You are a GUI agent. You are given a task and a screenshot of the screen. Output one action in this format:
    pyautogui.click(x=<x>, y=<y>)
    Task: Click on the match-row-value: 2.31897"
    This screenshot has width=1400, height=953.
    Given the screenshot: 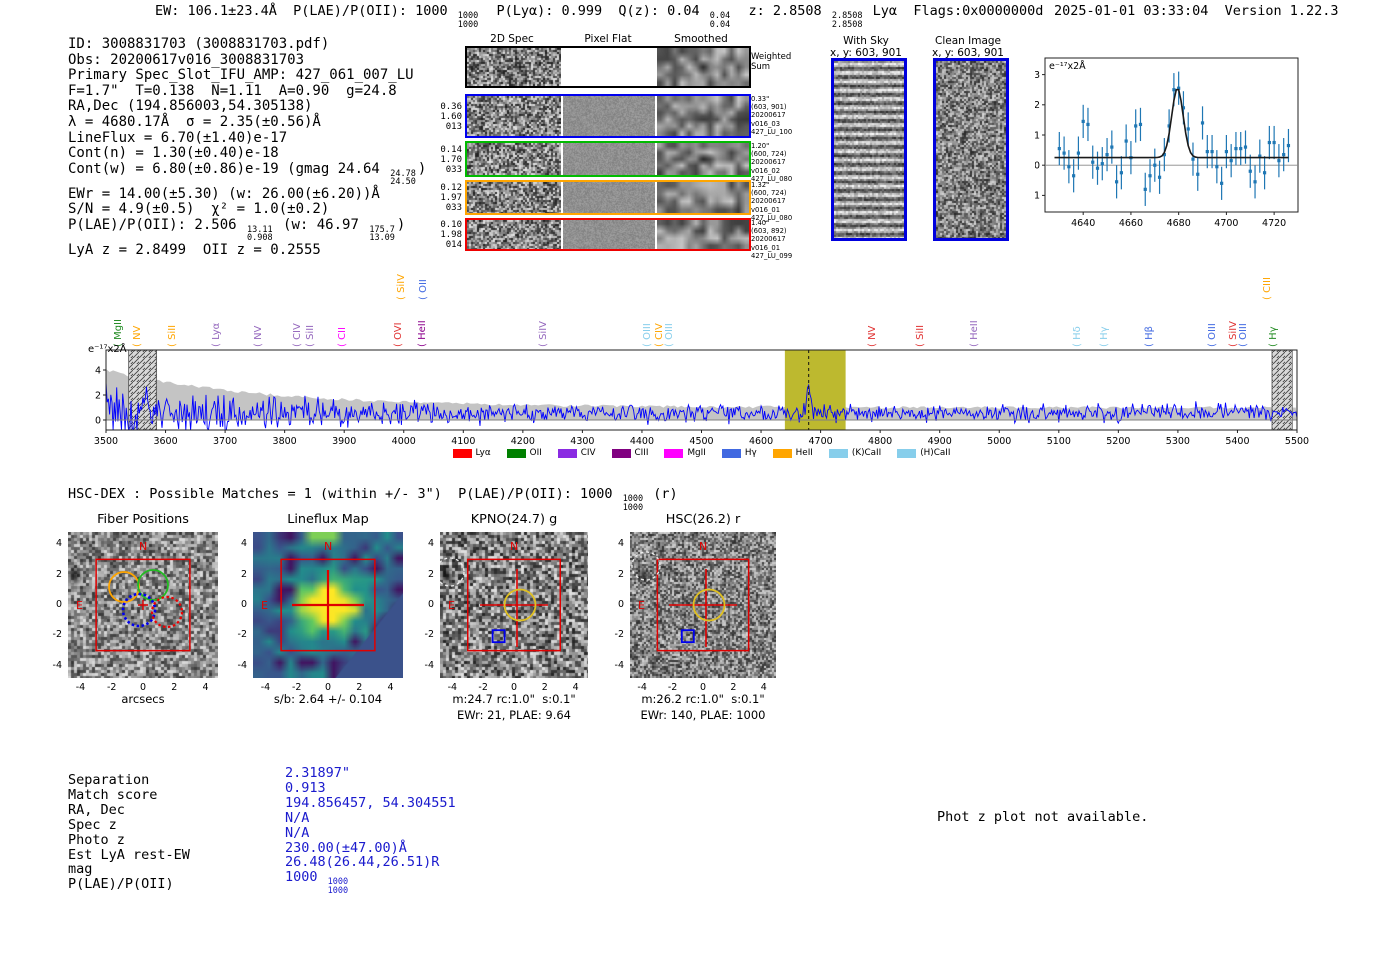 What is the action you would take?
    pyautogui.click(x=317, y=773)
    